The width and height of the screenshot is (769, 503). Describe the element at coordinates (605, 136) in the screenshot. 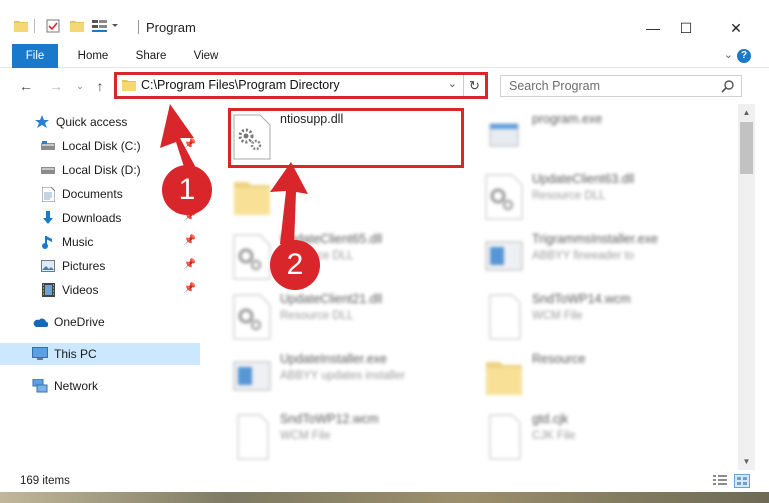

I see `file-item-program-exe: program.exe` at that location.